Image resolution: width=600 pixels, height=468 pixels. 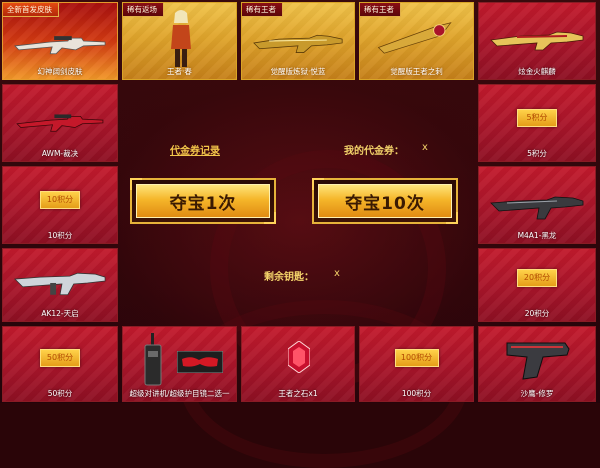 I want to click on prize-cell-right-1: 5积分 5积分, so click(x=537, y=123).